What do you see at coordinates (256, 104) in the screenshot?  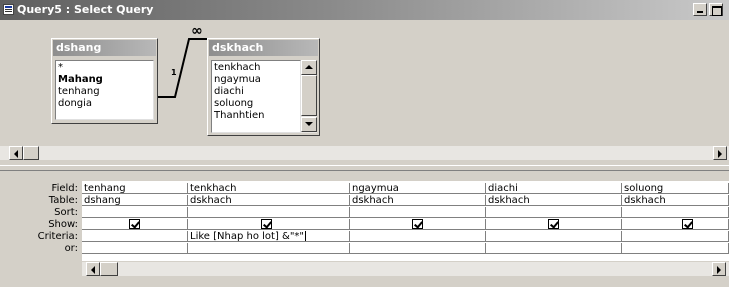 I see `field-item: soluong` at bounding box center [256, 104].